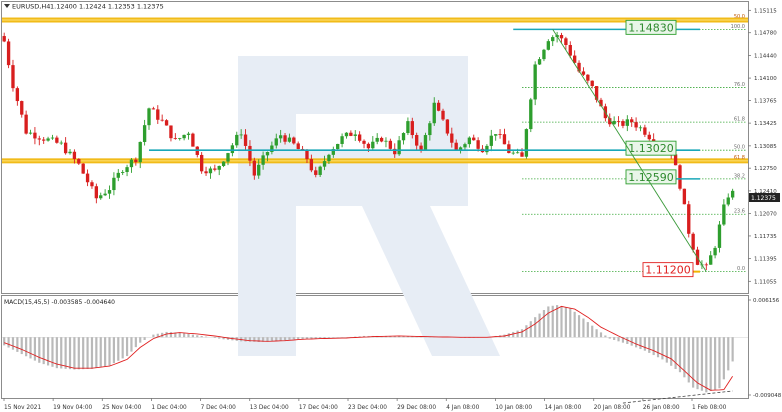 This screenshot has width=782, height=412. What do you see at coordinates (661, 408) in the screenshot?
I see `time-tick-label: 26 Jan 08:00` at bounding box center [661, 408].